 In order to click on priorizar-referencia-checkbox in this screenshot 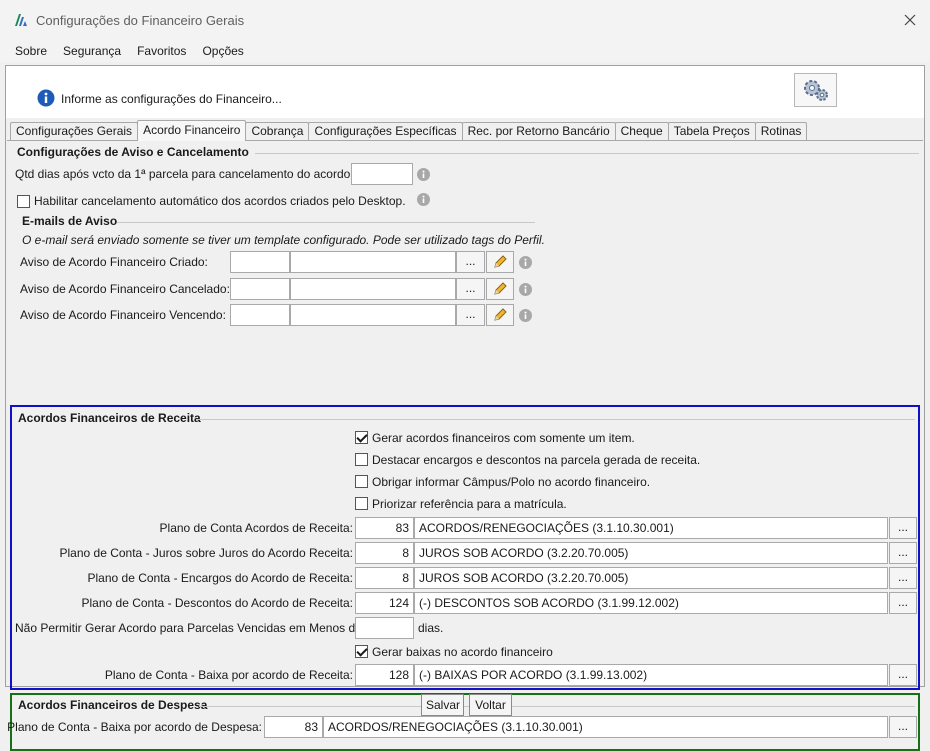, I will do `click(361, 503)`.